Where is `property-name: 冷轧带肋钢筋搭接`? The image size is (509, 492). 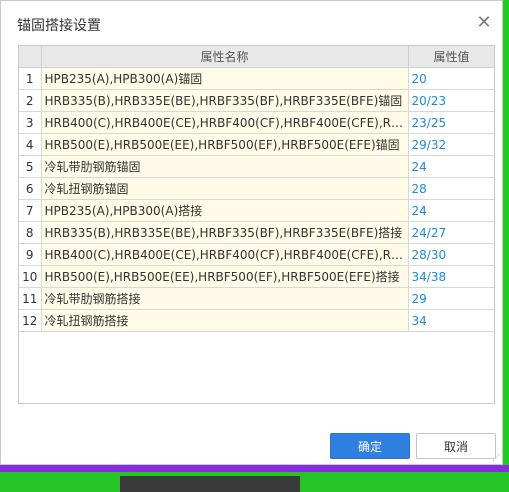 property-name: 冷轧带肋钢筋搭接 is located at coordinates (225, 298).